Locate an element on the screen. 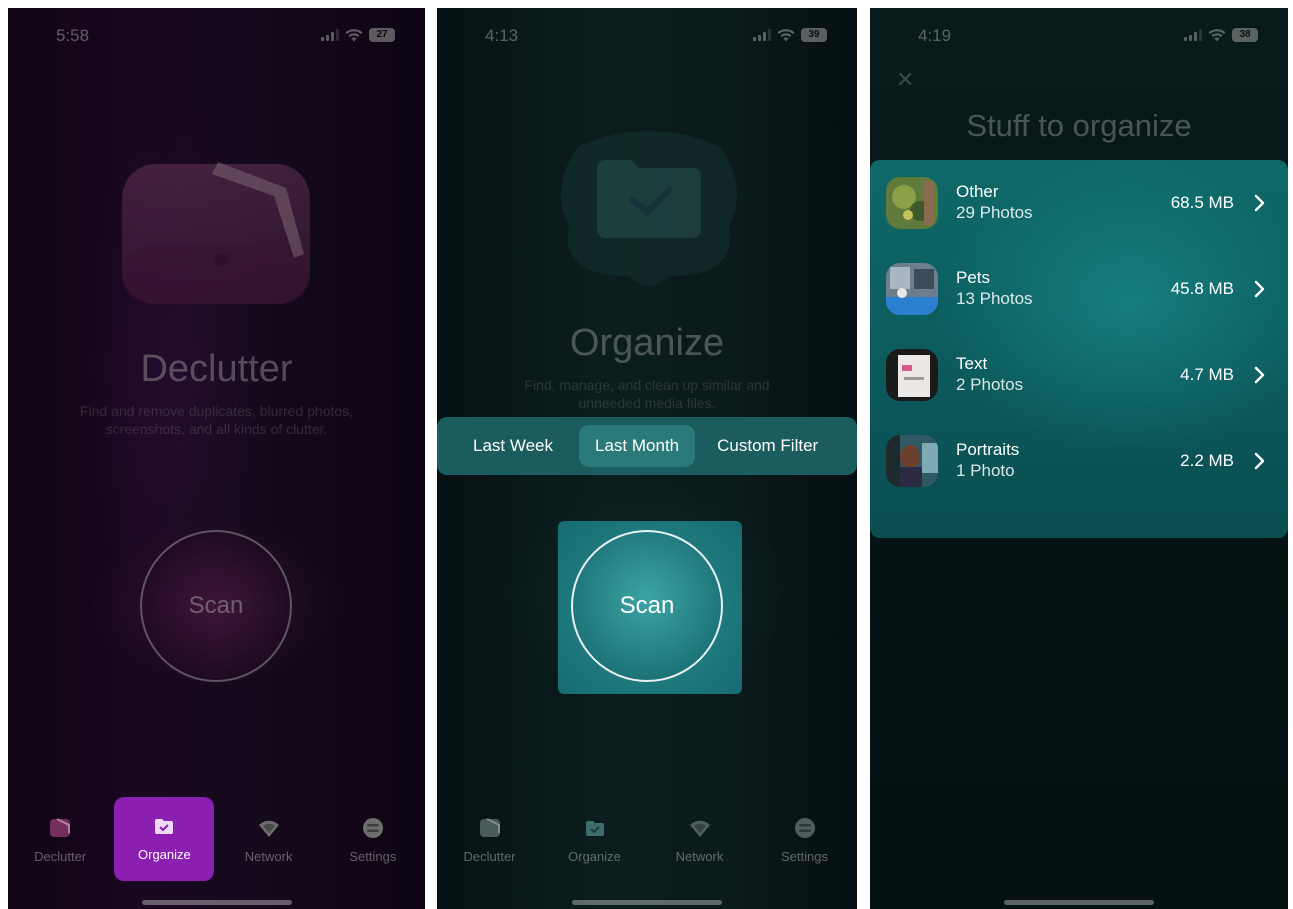 The image size is (1293, 909). status-bar: 4:19 38 is located at coordinates (1079, 37).